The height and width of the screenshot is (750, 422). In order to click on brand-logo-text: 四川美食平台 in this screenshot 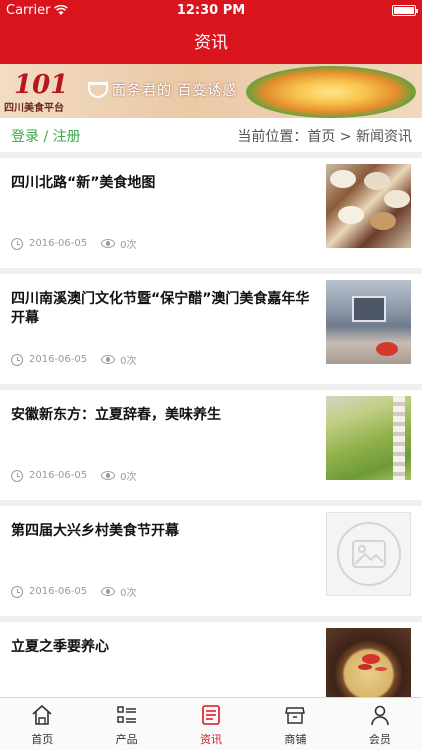, I will do `click(34, 108)`.